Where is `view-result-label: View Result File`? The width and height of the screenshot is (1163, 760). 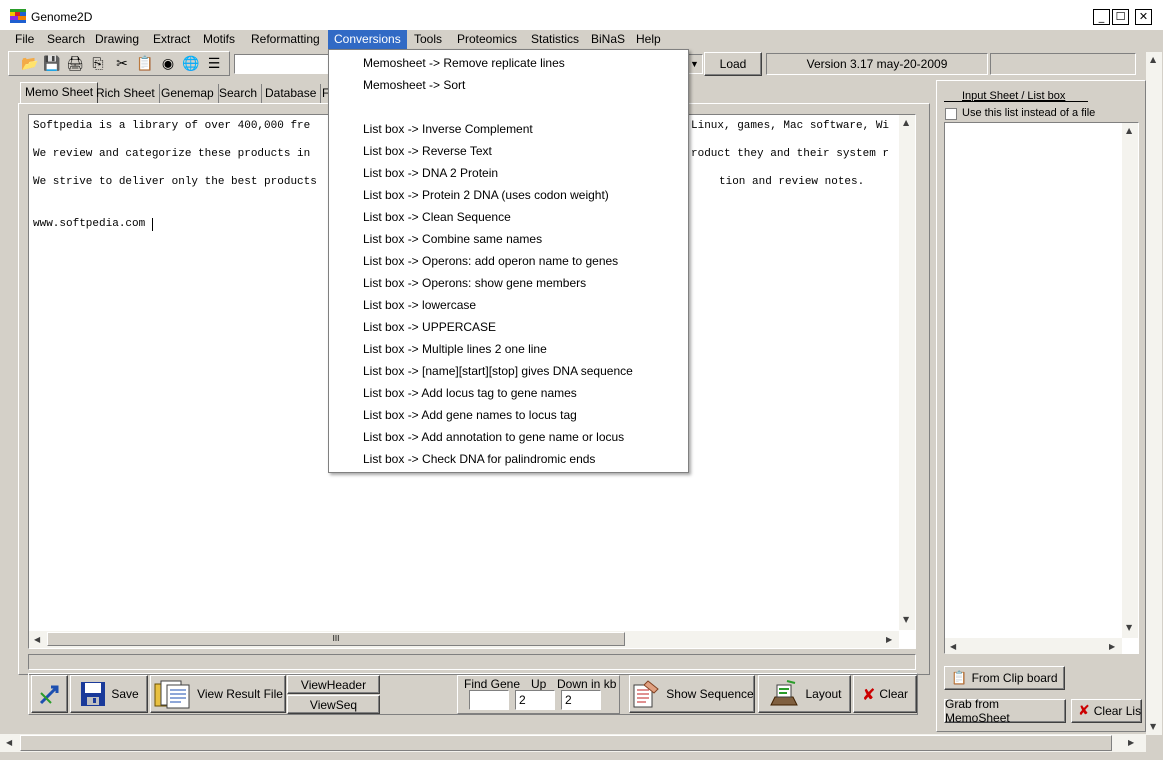
view-result-label: View Result File is located at coordinates (240, 694).